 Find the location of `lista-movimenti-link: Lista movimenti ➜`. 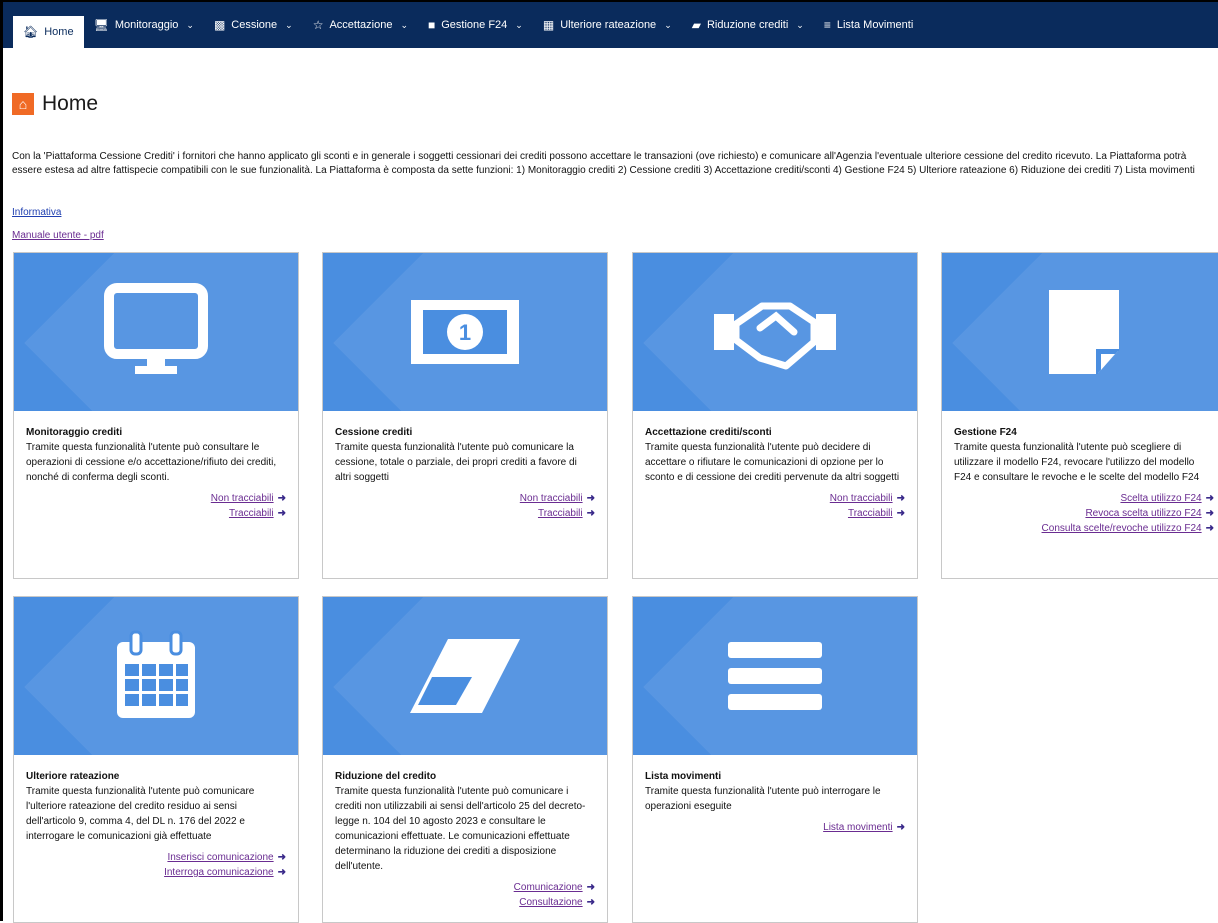

lista-movimenti-link: Lista movimenti ➜ is located at coordinates (775, 827).